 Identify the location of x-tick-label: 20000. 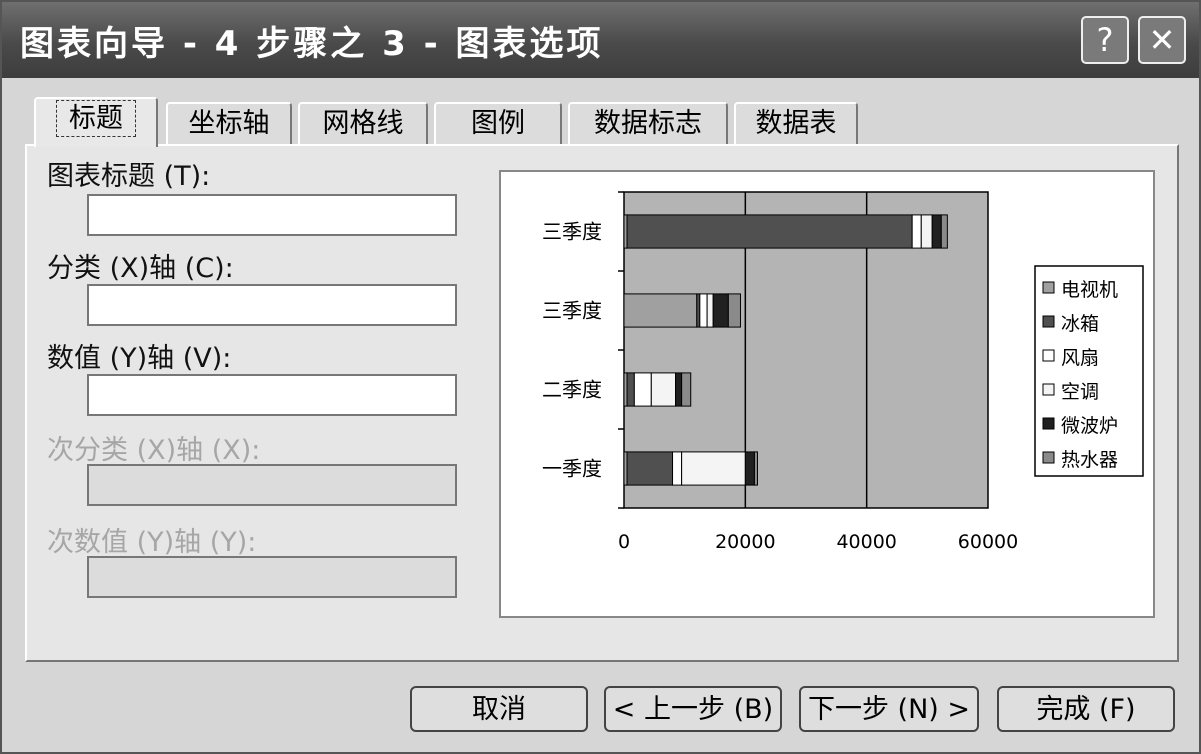
(745, 542).